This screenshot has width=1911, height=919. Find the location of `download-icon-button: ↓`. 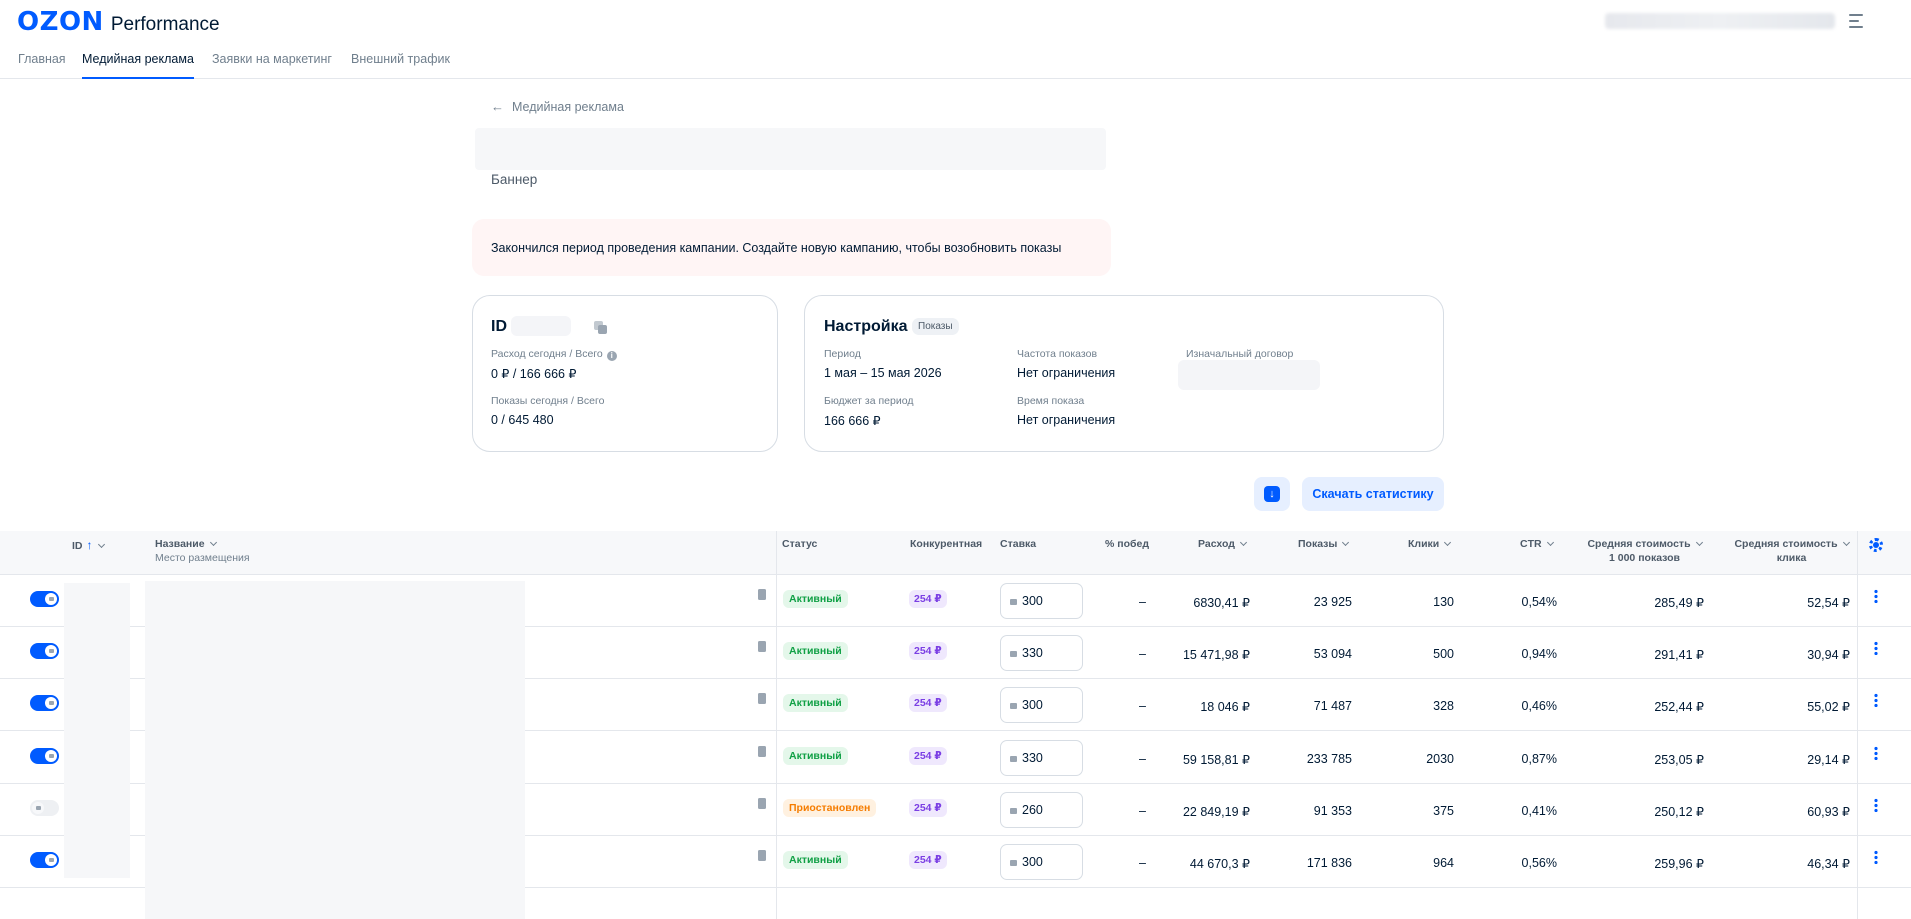

download-icon-button: ↓ is located at coordinates (1272, 494).